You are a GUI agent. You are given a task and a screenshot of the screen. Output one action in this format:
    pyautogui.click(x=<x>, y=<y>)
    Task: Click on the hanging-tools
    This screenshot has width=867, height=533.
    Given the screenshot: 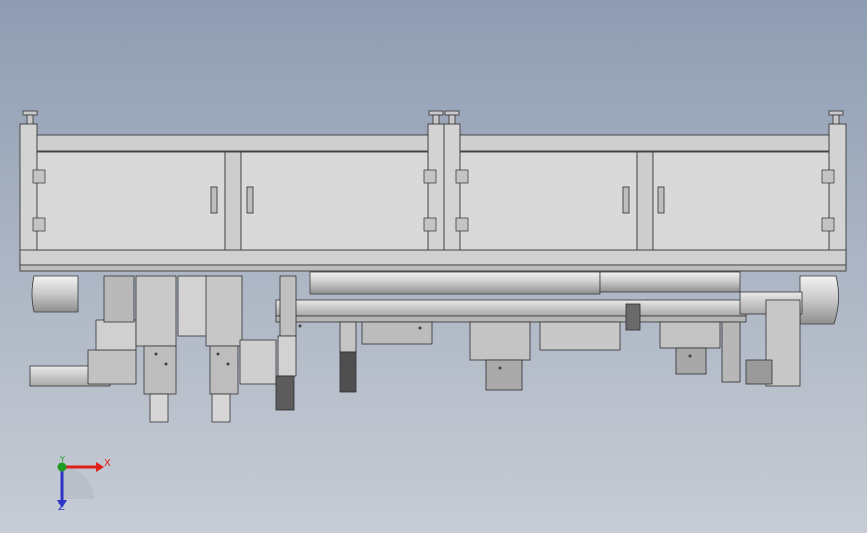 What is the action you would take?
    pyautogui.click(x=508, y=343)
    